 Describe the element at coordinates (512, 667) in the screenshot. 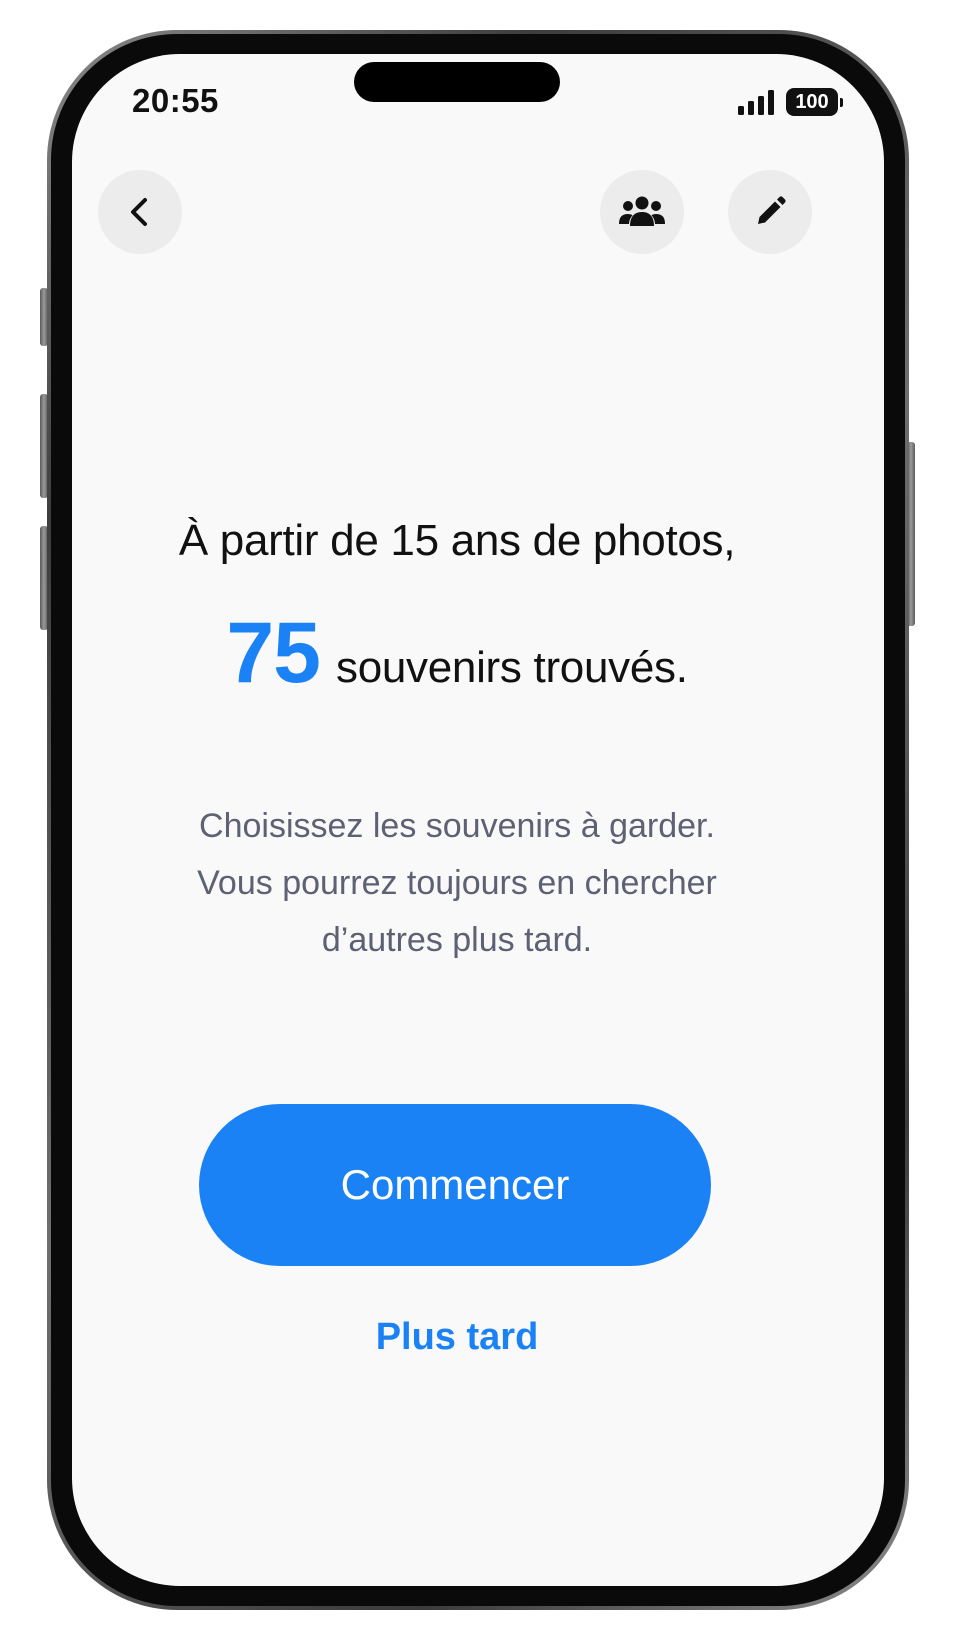

I see `memory-count-label: souvenirs trouvés.` at that location.